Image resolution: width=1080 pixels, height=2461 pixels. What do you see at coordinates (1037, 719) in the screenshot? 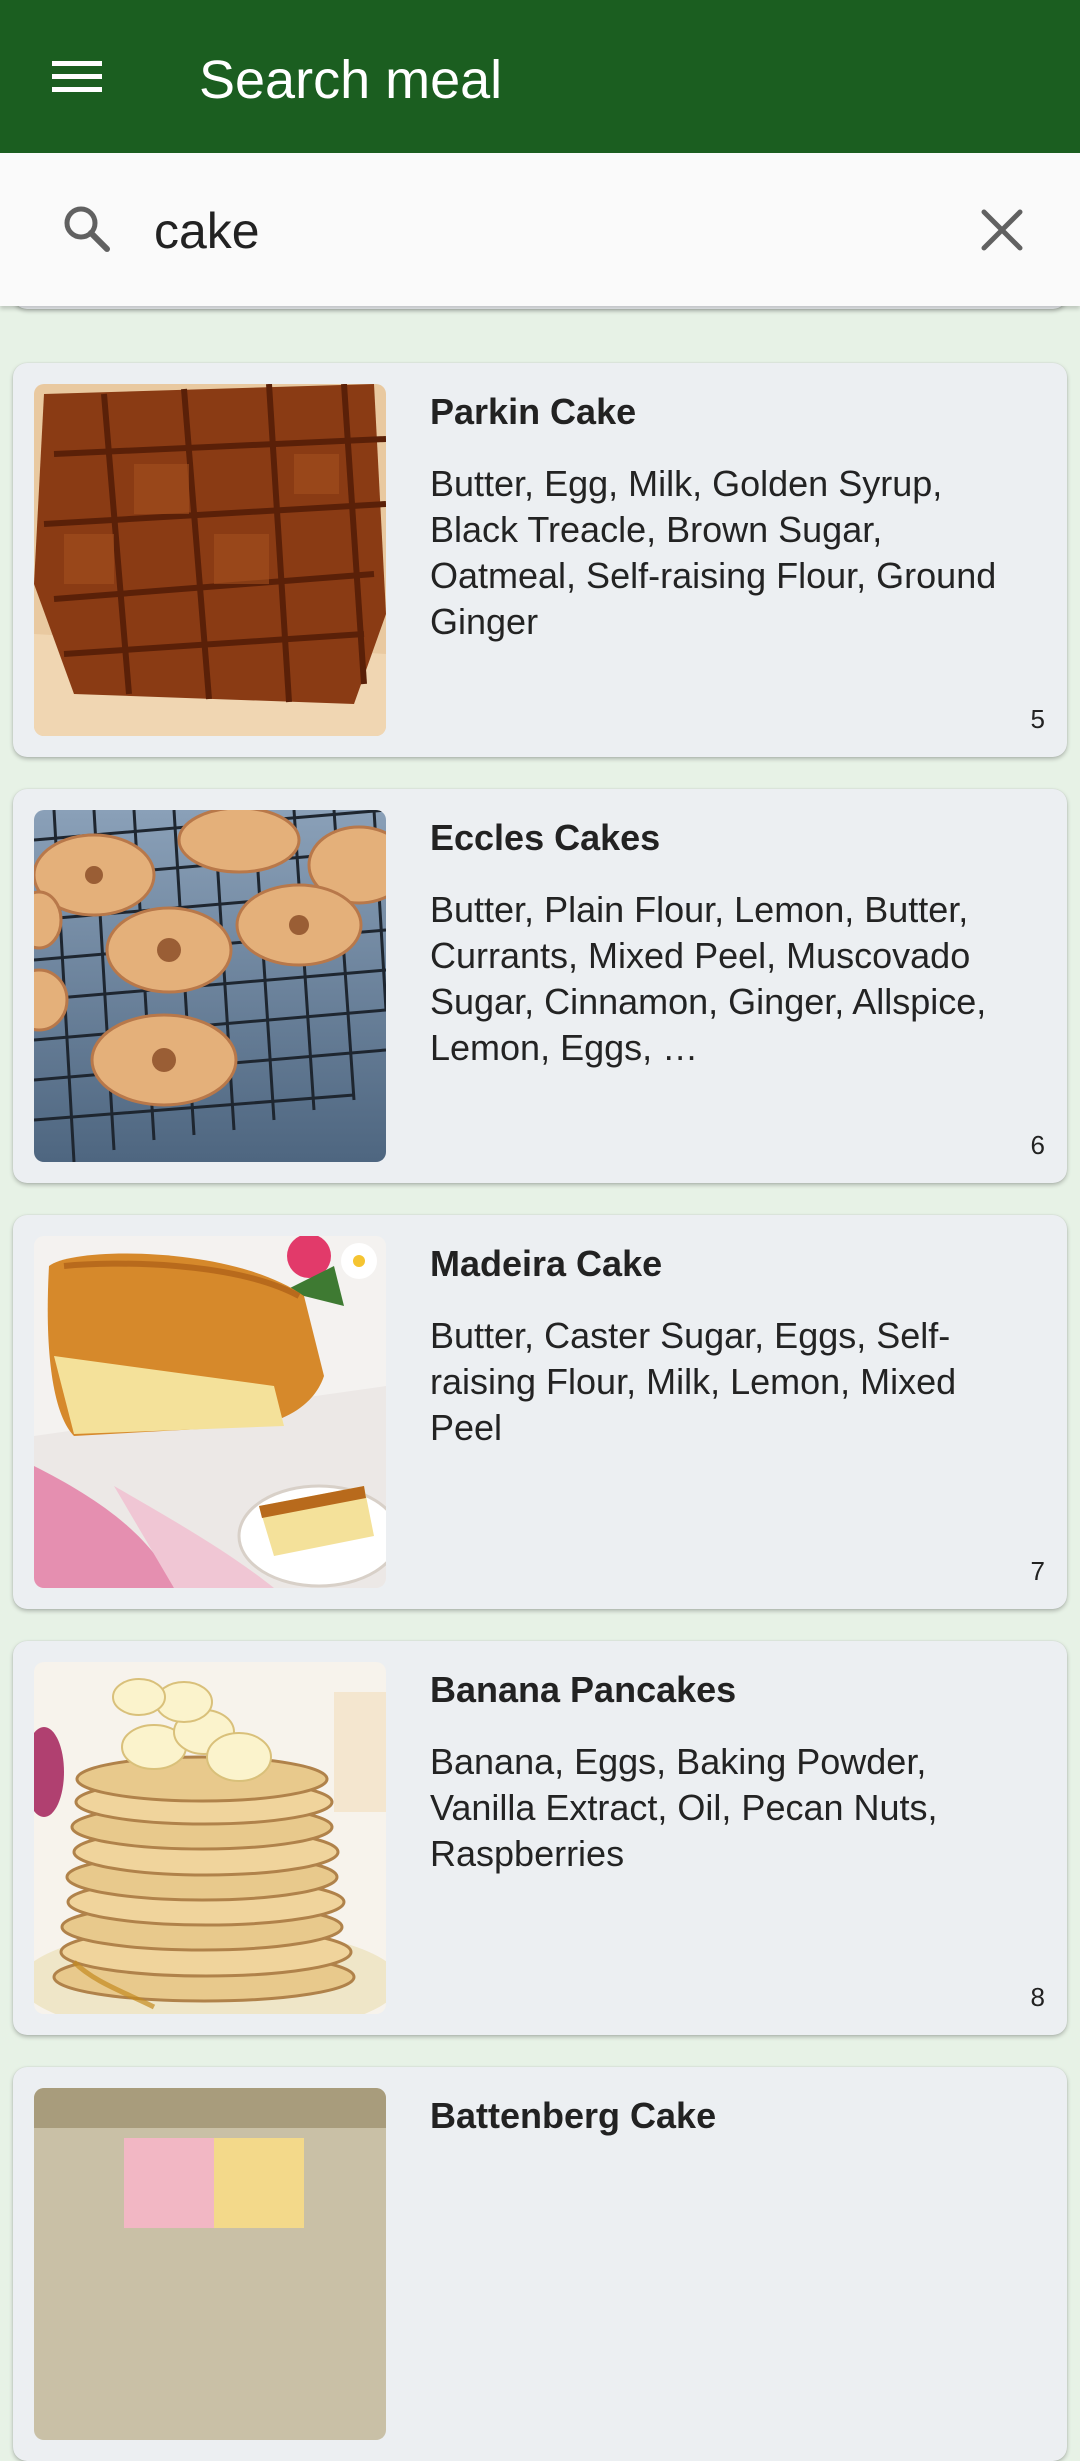
I see `meal-index: 5` at bounding box center [1037, 719].